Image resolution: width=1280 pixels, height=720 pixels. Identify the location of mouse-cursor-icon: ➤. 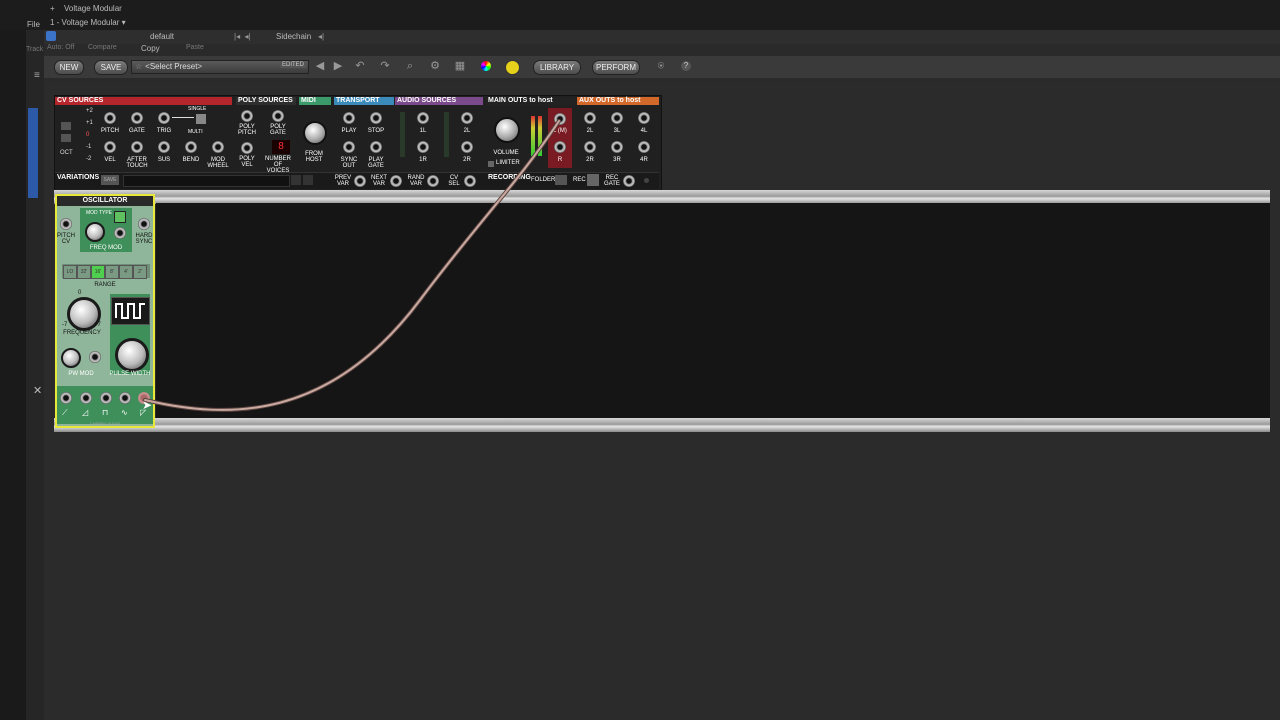
(147, 405).